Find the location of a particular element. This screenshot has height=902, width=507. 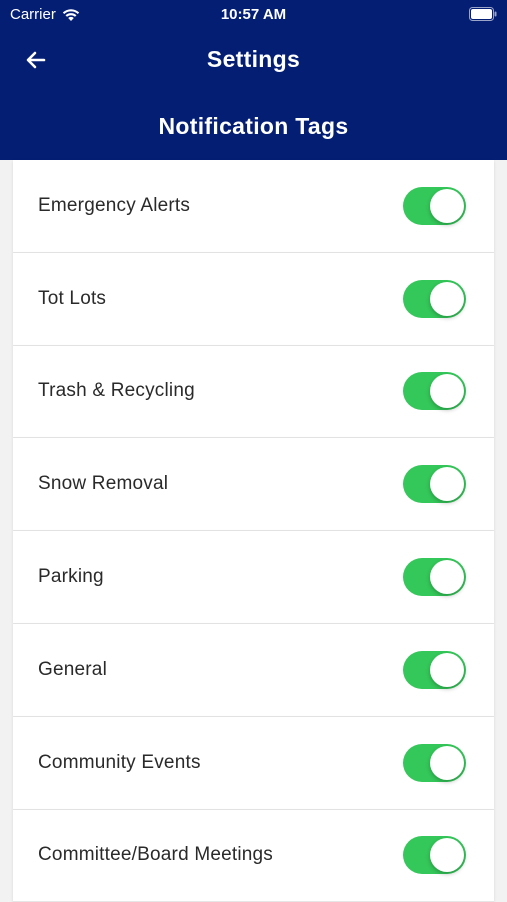

section-title: Notification Tags is located at coordinates (253, 126).